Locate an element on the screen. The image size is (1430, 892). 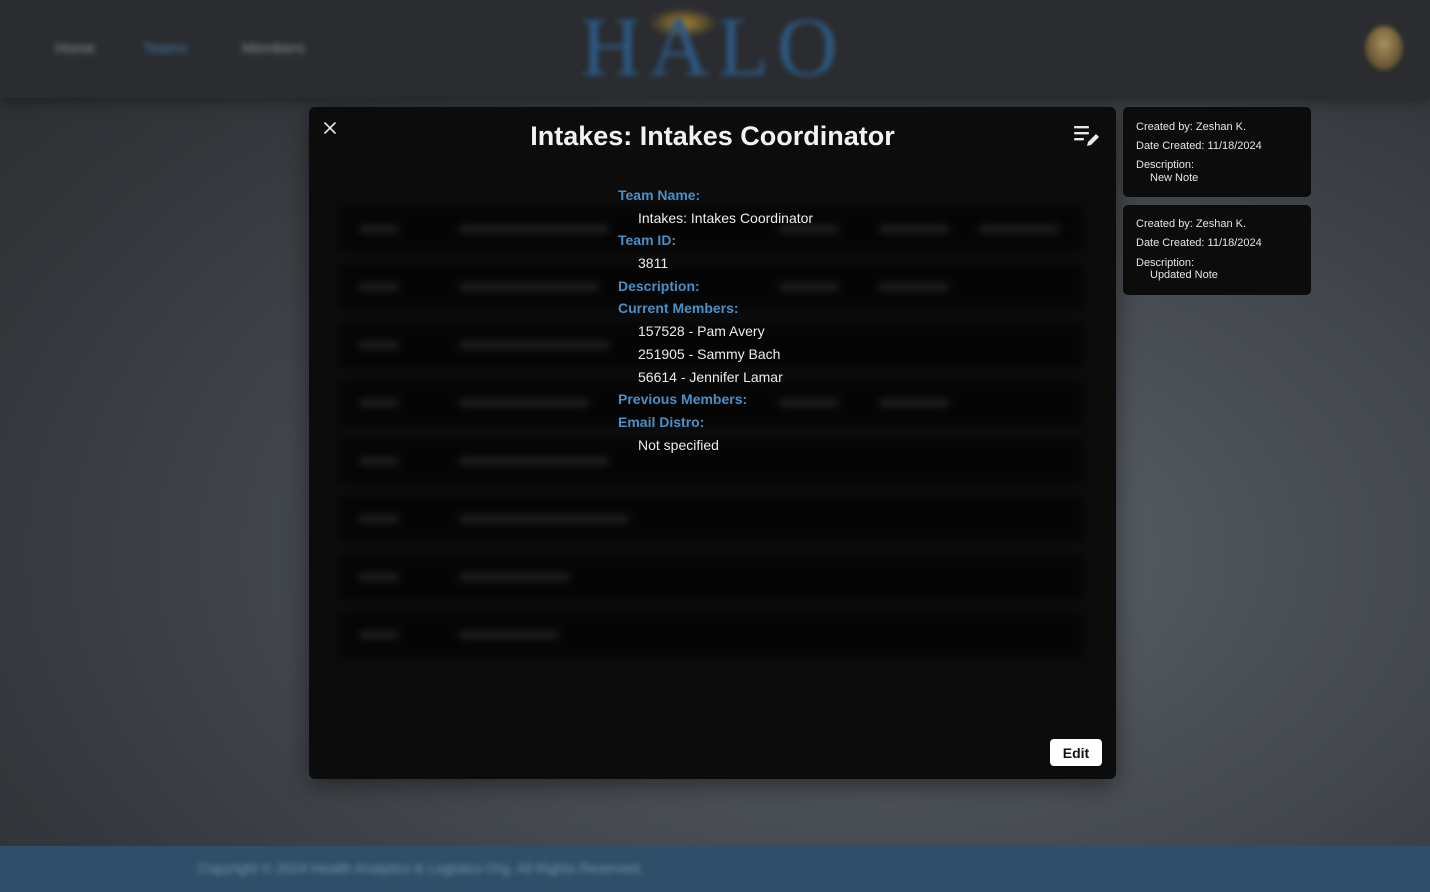
modal-title: Intakes: Intakes Coordinator is located at coordinates (712, 136).